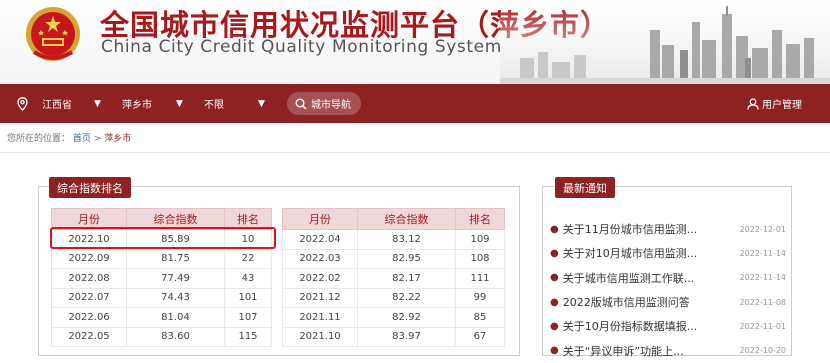 The width and height of the screenshot is (830, 363). I want to click on cell-index: 77.49, so click(175, 278).